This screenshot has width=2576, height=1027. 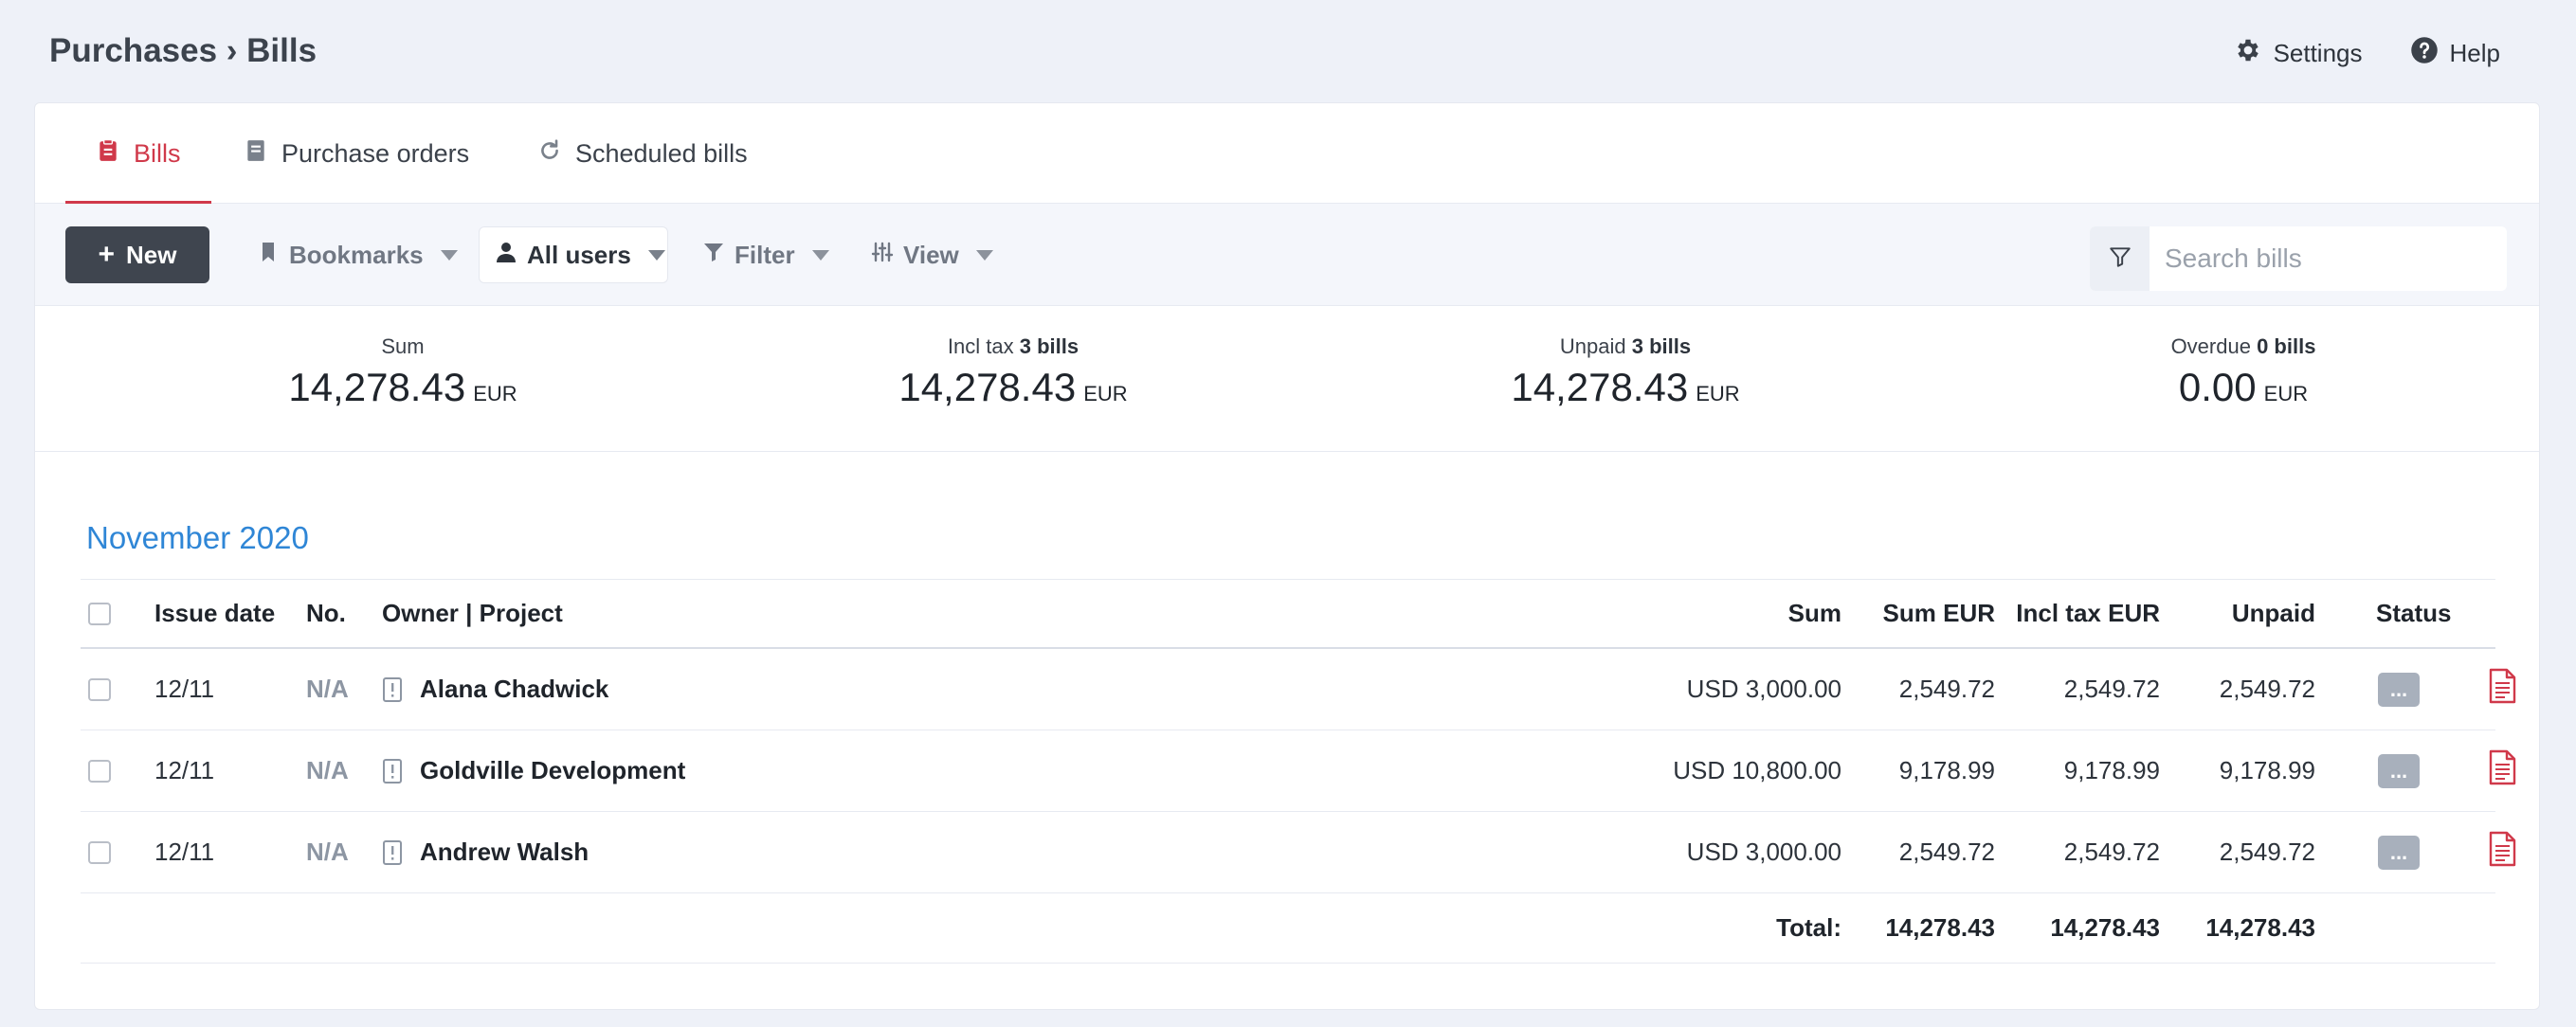 What do you see at coordinates (1661, 346) in the screenshot?
I see `summary-unpaid-count: 3 bills` at bounding box center [1661, 346].